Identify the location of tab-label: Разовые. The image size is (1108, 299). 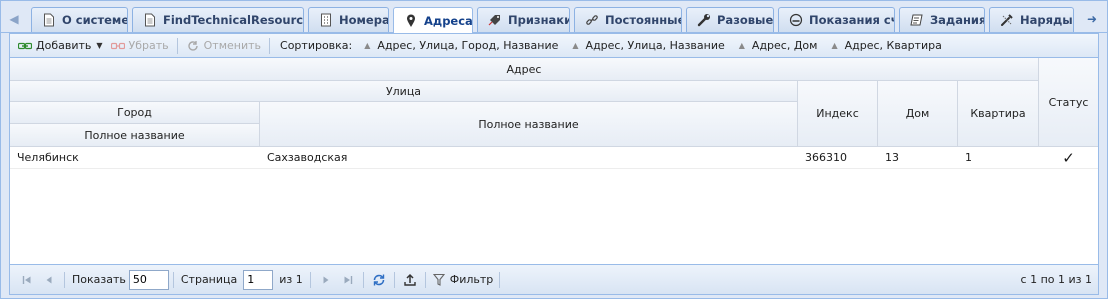
(745, 20).